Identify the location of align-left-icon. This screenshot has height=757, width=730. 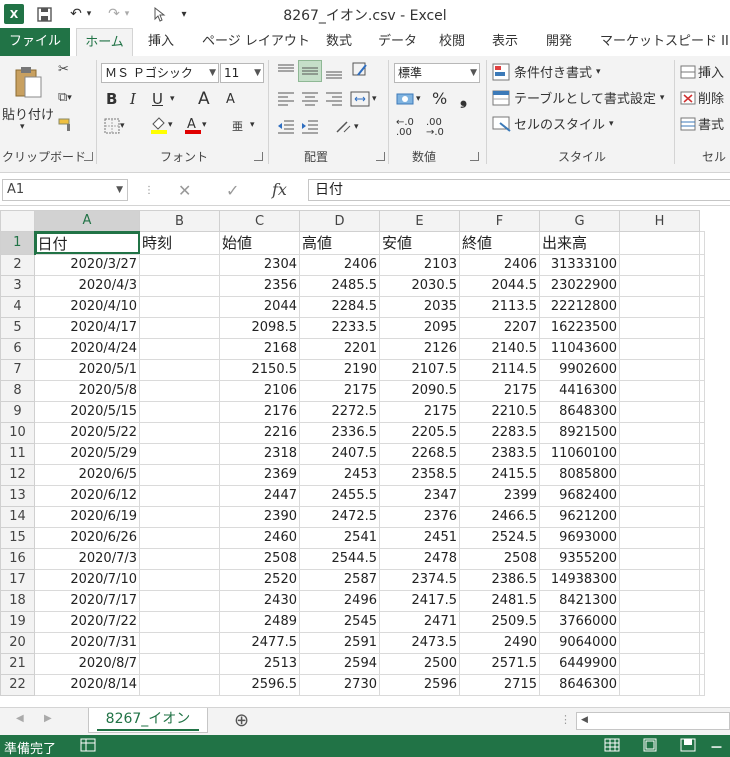
(286, 99).